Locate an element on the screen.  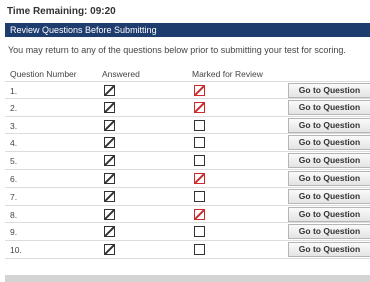
column-header-marked: Marked for Review is located at coordinates (227, 74).